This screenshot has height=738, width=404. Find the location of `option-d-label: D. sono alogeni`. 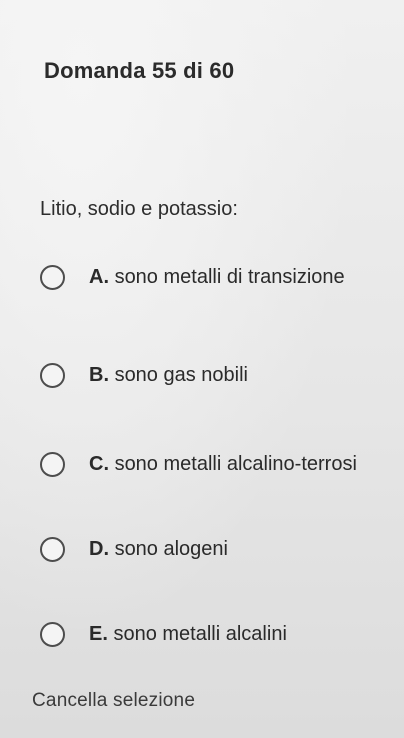

option-d-label: D. sono alogeni is located at coordinates (158, 549).